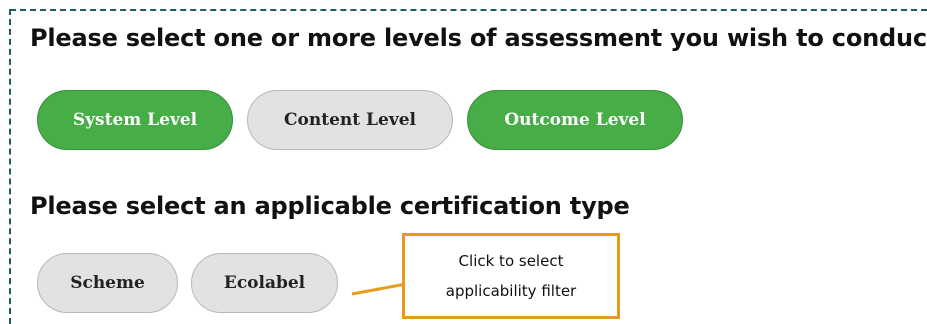 This screenshot has width=927, height=324. I want to click on scheme-button: Scheme, so click(107, 283).